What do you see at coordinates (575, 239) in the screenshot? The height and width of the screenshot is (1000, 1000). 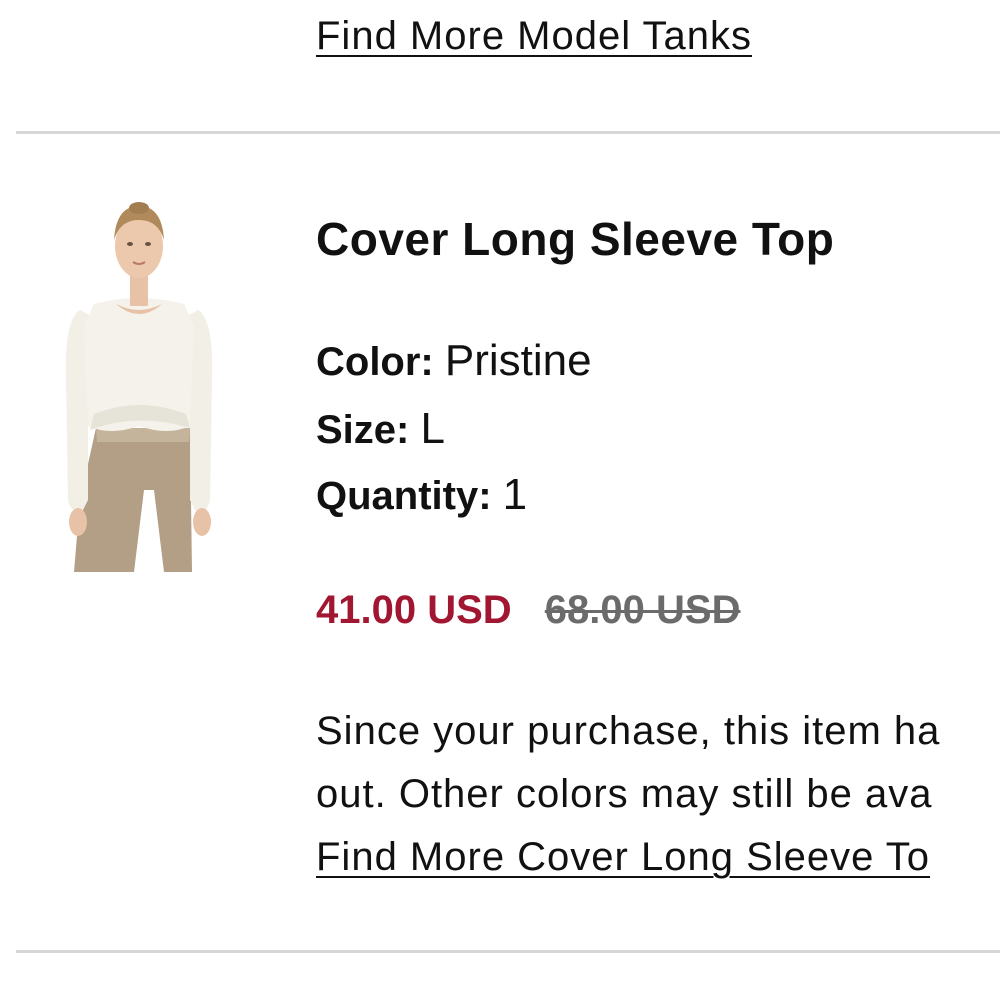 I see `product-title: Cover Long Sleeve Top` at bounding box center [575, 239].